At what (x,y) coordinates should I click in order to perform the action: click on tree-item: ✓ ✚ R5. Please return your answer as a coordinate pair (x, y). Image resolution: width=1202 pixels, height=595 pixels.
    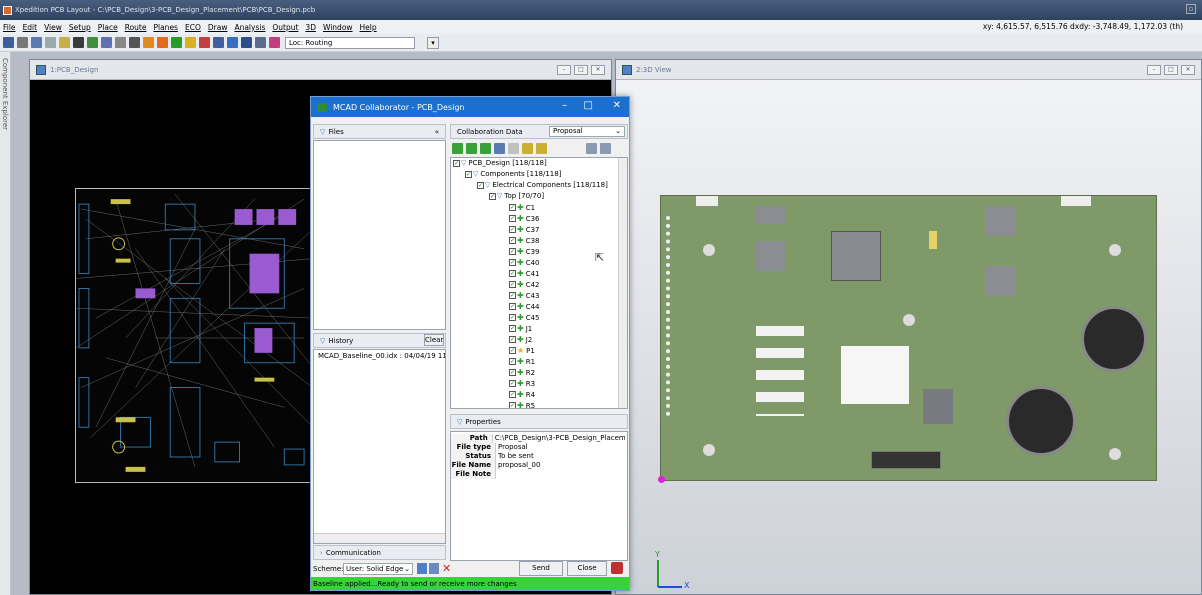
    Looking at the image, I should click on (522, 404).